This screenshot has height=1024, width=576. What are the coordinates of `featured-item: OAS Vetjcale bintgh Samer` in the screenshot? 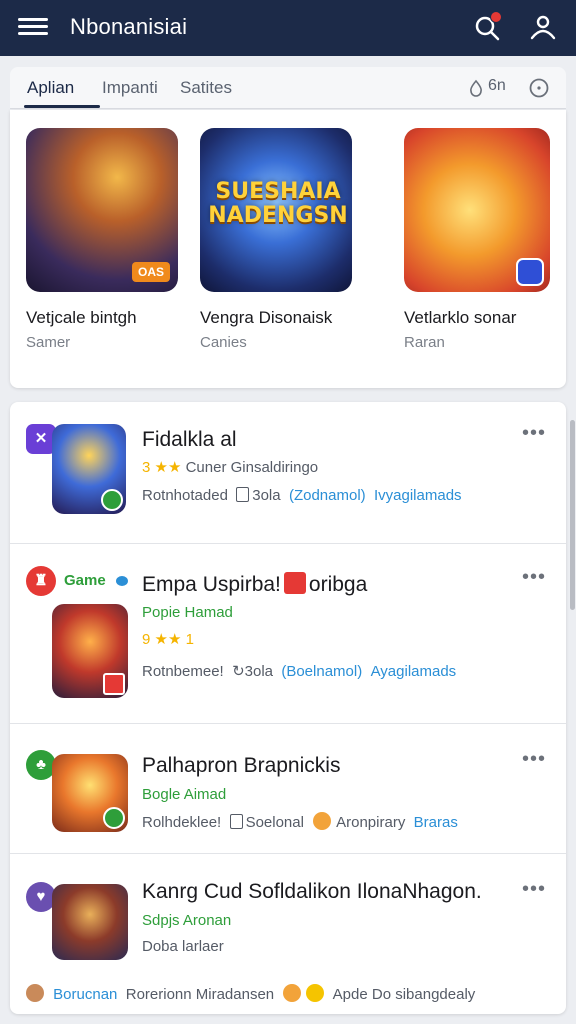 It's located at (106, 239).